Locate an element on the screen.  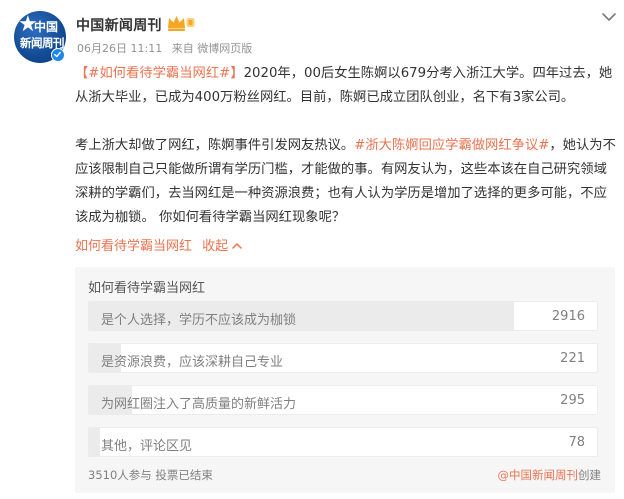
poll-option-count: 221 is located at coordinates (572, 358).